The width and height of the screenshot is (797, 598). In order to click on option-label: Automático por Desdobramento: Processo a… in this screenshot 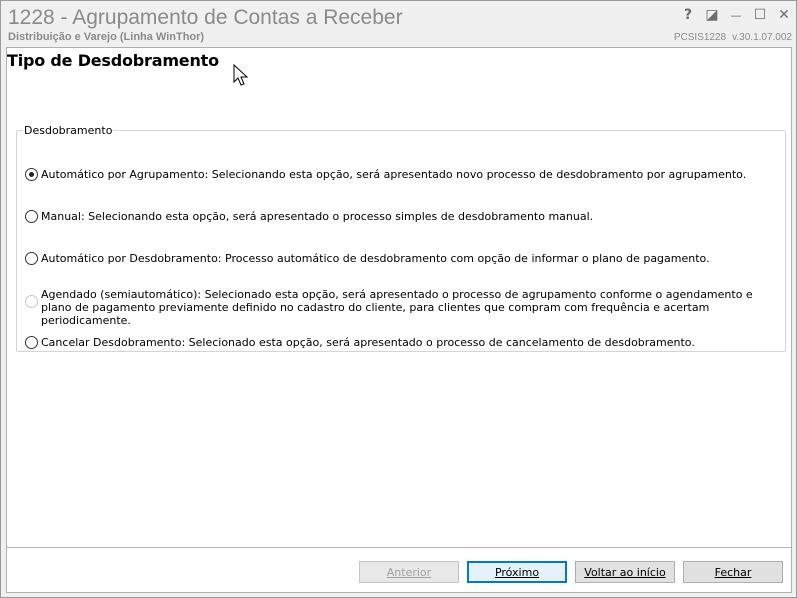, I will do `click(375, 258)`.